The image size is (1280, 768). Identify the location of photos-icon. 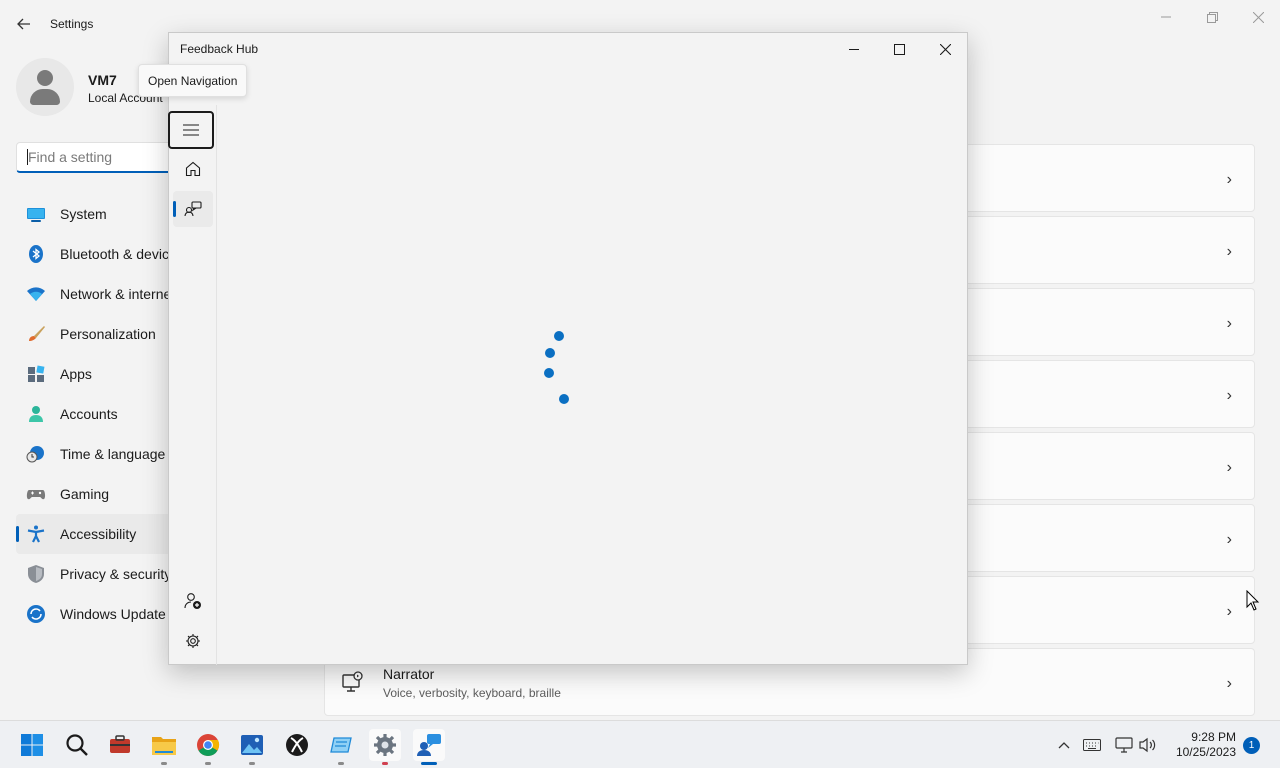
(252, 745).